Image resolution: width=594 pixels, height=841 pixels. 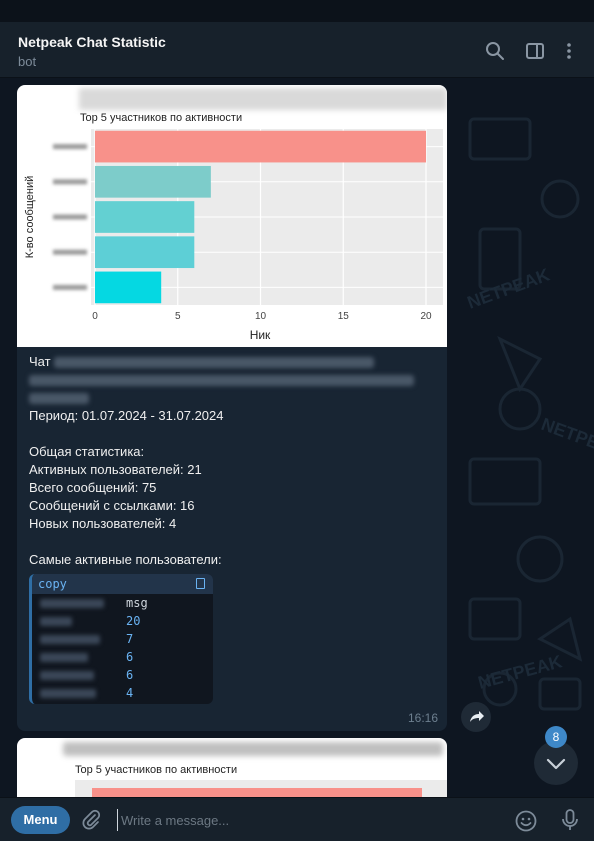 I want to click on y-axis-label: К-во сообщений, so click(x=30, y=217).